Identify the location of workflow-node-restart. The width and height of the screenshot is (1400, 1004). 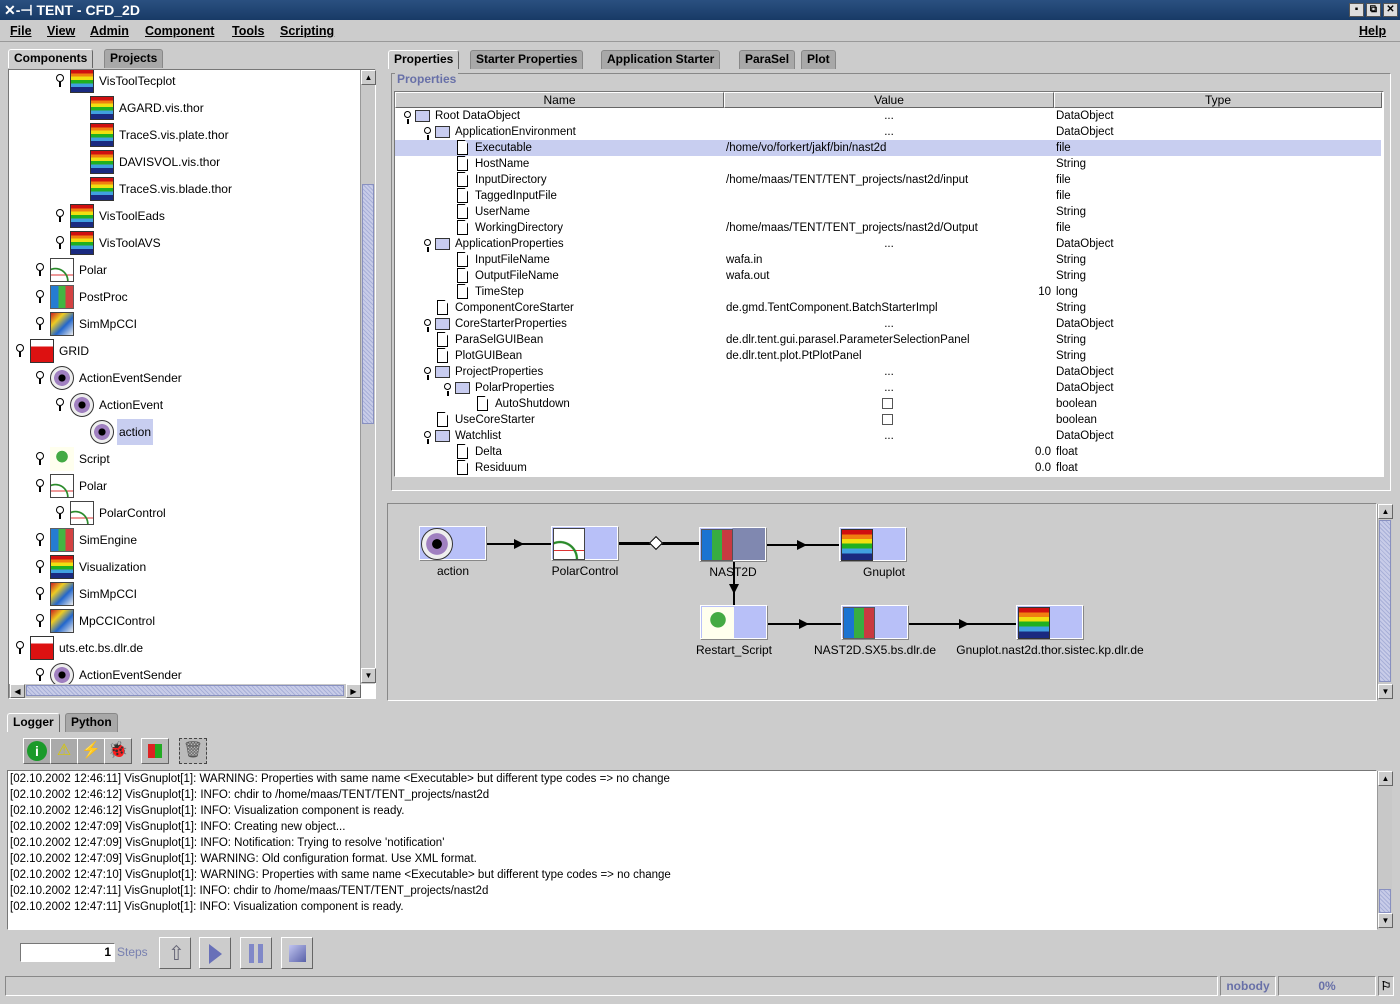
(733, 622).